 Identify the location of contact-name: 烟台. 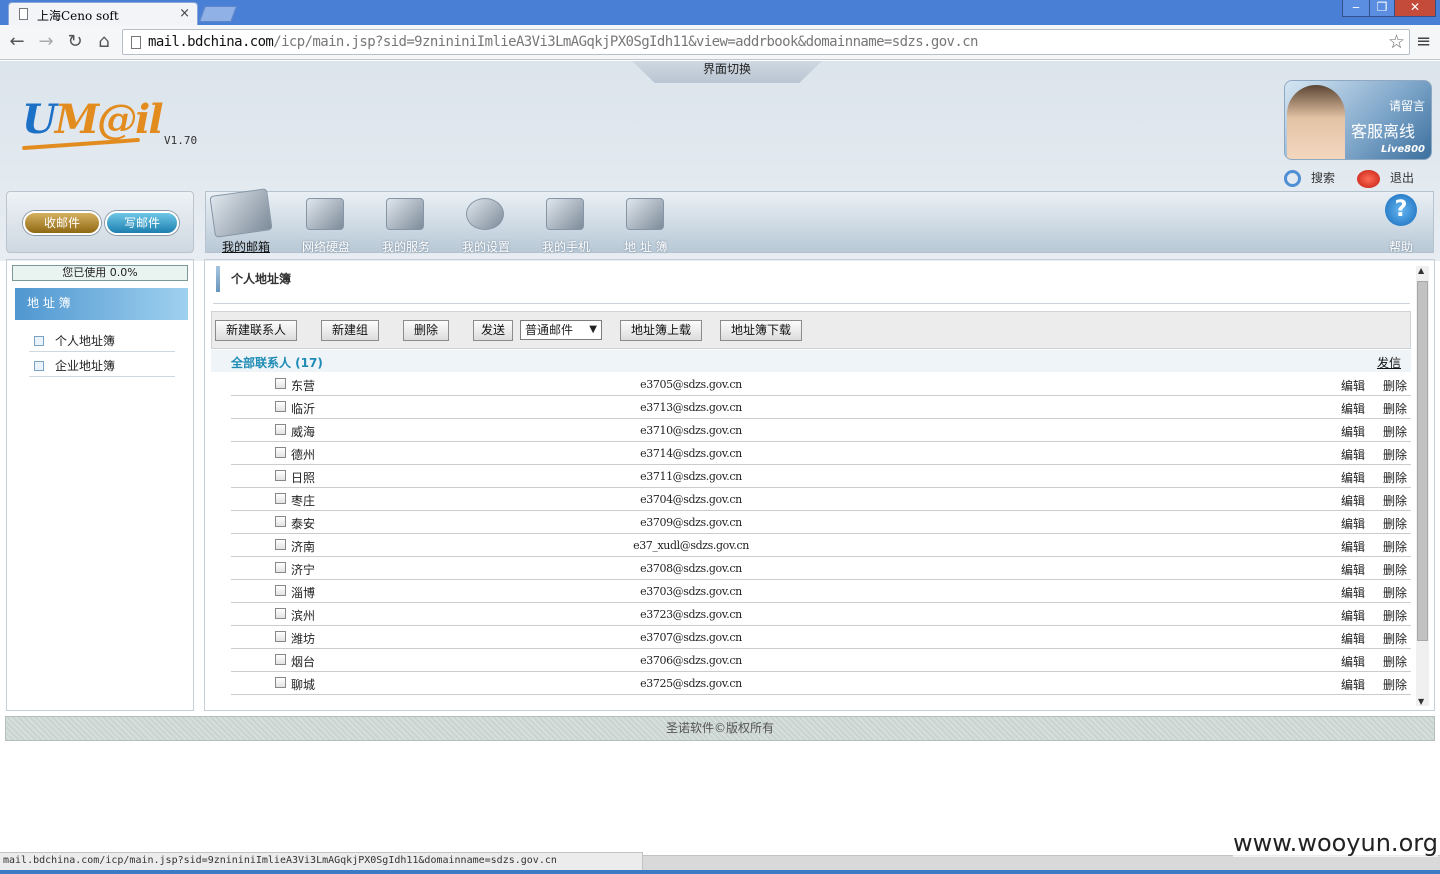
(303, 661).